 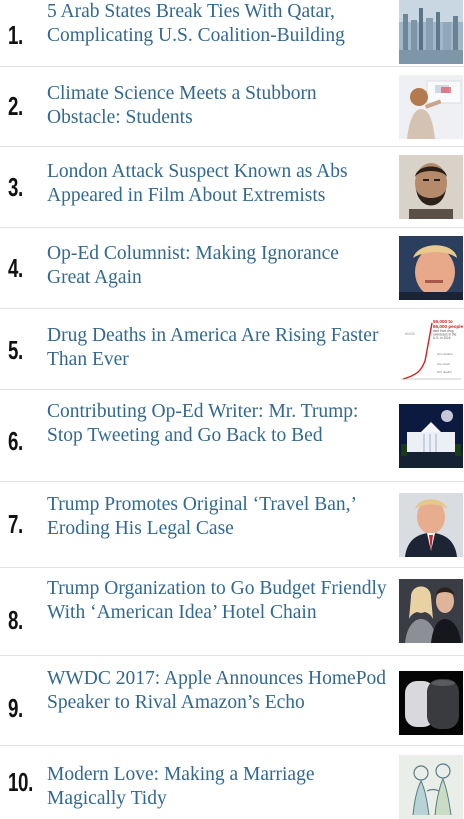 What do you see at coordinates (431, 703) in the screenshot?
I see `homepod-speaker-thumbnail` at bounding box center [431, 703].